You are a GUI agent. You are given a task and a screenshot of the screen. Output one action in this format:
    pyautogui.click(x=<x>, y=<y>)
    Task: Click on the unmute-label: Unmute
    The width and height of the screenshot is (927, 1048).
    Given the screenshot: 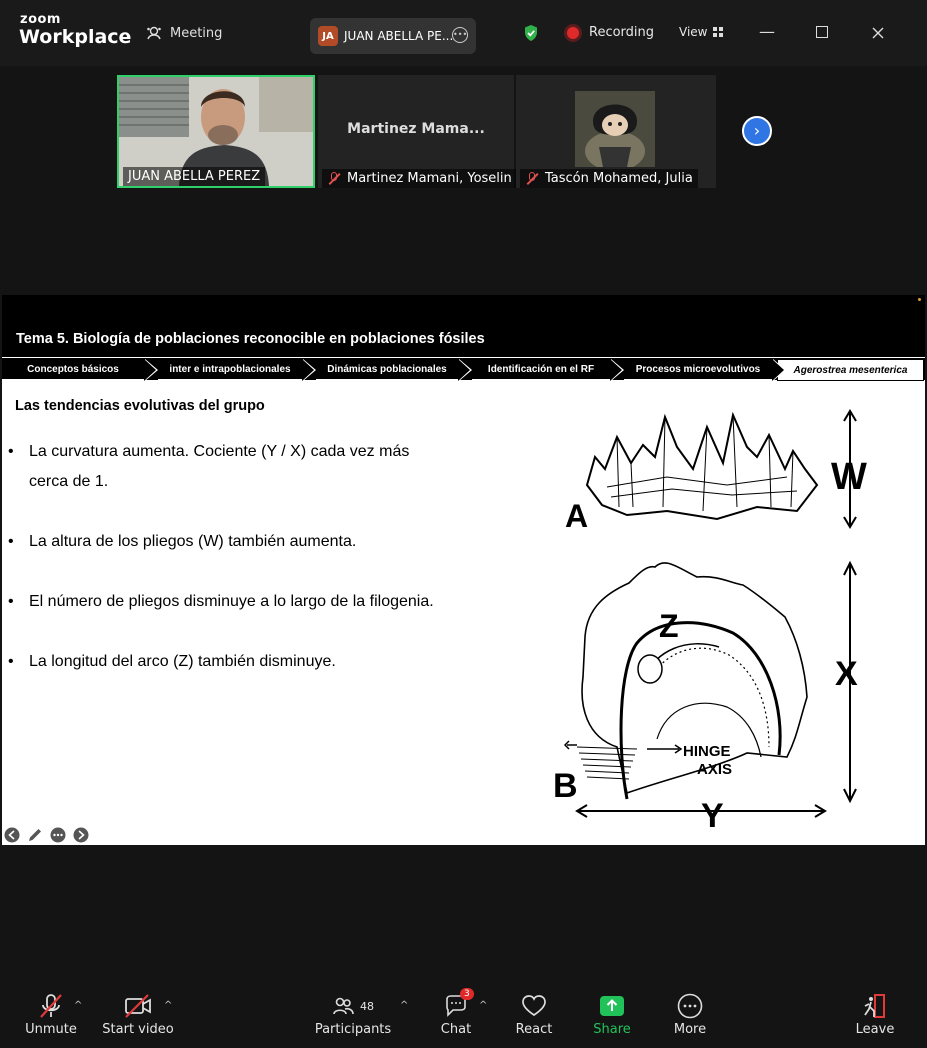 What is the action you would take?
    pyautogui.click(x=51, y=1029)
    